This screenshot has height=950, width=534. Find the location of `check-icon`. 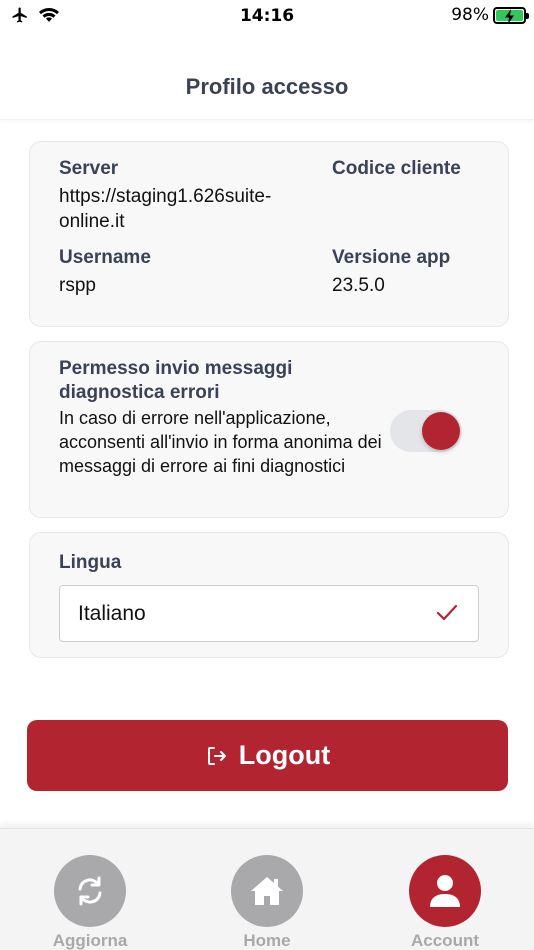

check-icon is located at coordinates (447, 612).